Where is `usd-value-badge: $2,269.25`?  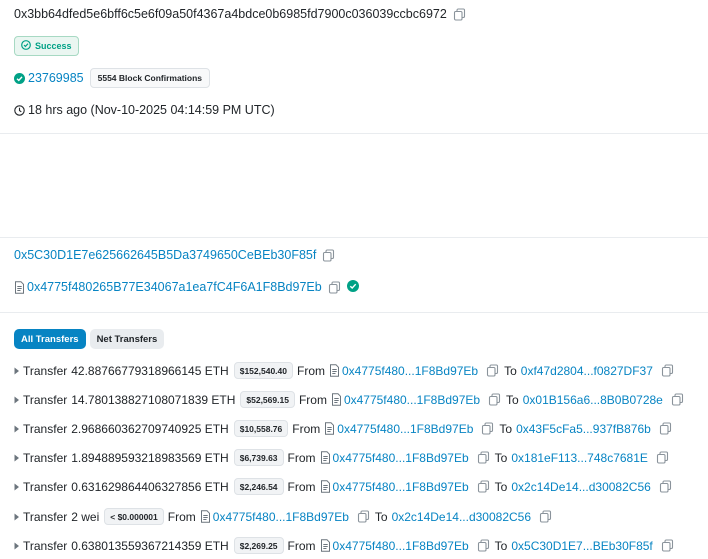 usd-value-badge: $2,269.25 is located at coordinates (258, 545).